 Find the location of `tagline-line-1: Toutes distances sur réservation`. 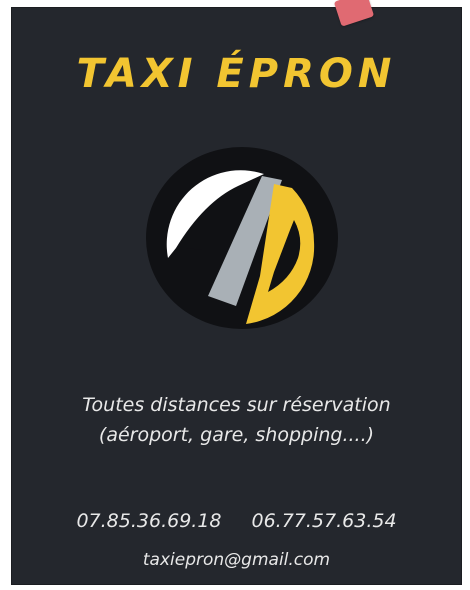

tagline-line-1: Toutes distances sur réservation is located at coordinates (236, 405).